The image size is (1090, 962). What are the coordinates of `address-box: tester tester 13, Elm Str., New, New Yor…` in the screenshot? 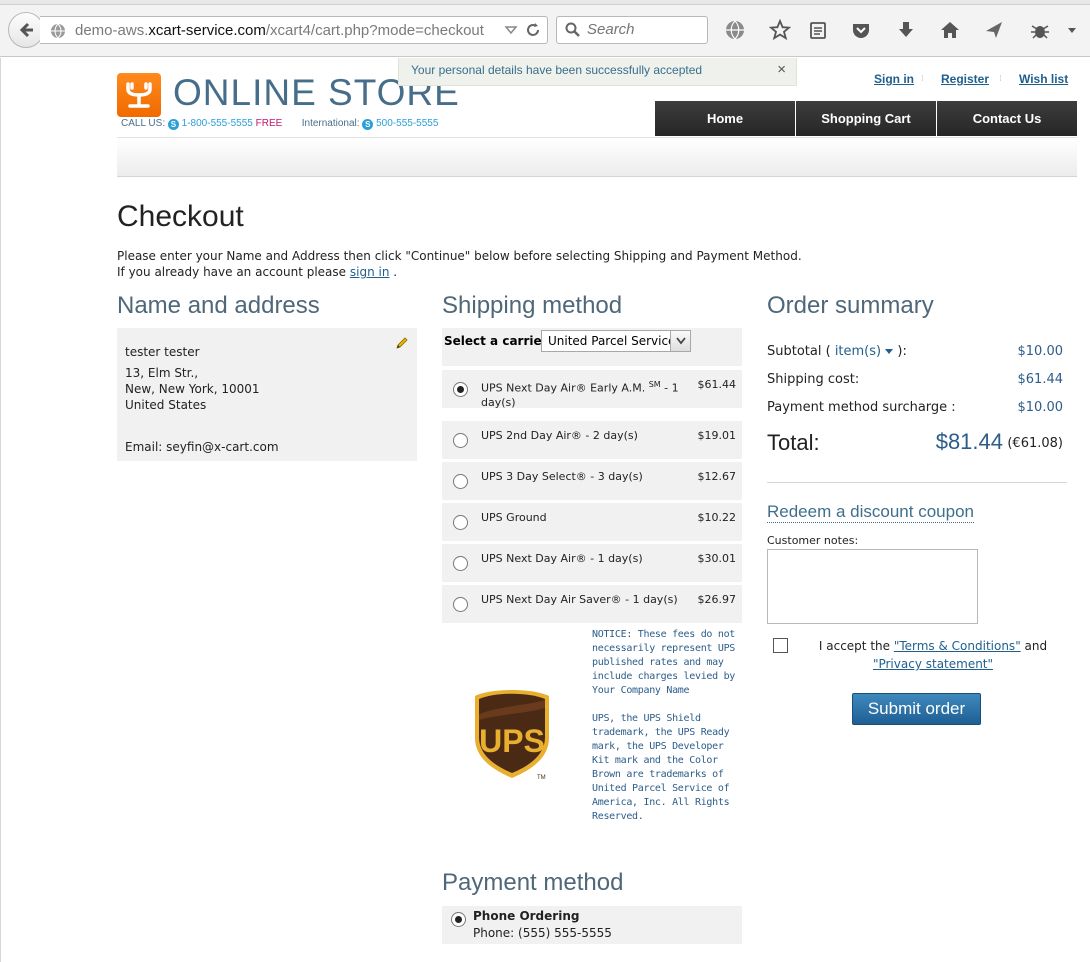 It's located at (267, 394).